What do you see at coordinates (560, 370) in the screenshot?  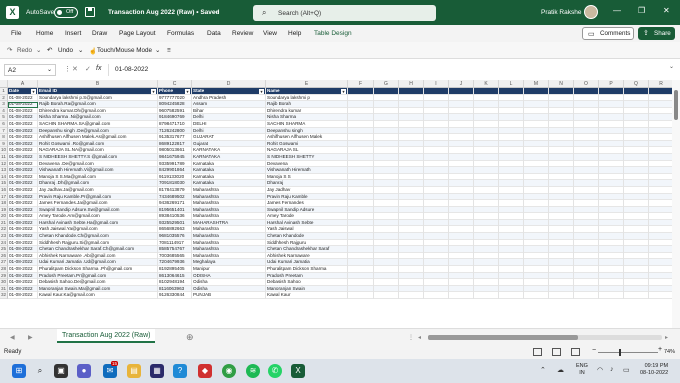 I see `cloud-icon: ☁` at bounding box center [560, 370].